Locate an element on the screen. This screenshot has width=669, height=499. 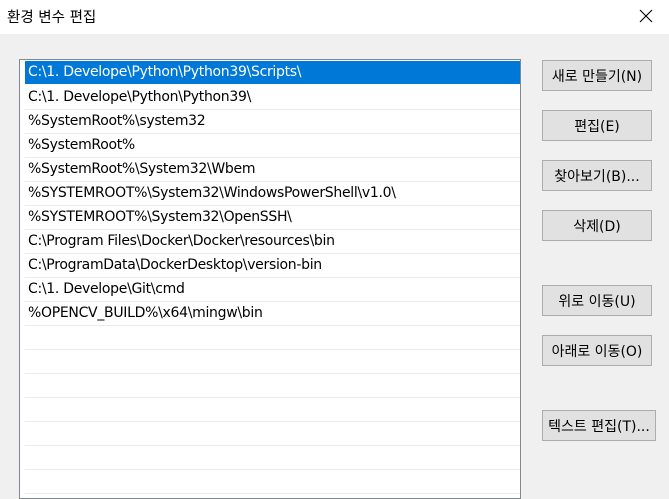
path-list-item: %SystemRoot% is located at coordinates (272, 146).